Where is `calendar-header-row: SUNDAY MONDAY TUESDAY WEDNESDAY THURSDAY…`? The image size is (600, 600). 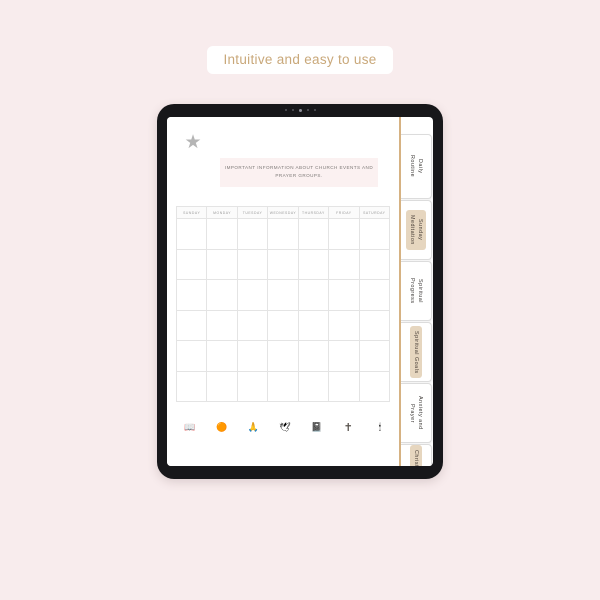 calendar-header-row: SUNDAY MONDAY TUESDAY WEDNESDAY THURSDAY… is located at coordinates (283, 212).